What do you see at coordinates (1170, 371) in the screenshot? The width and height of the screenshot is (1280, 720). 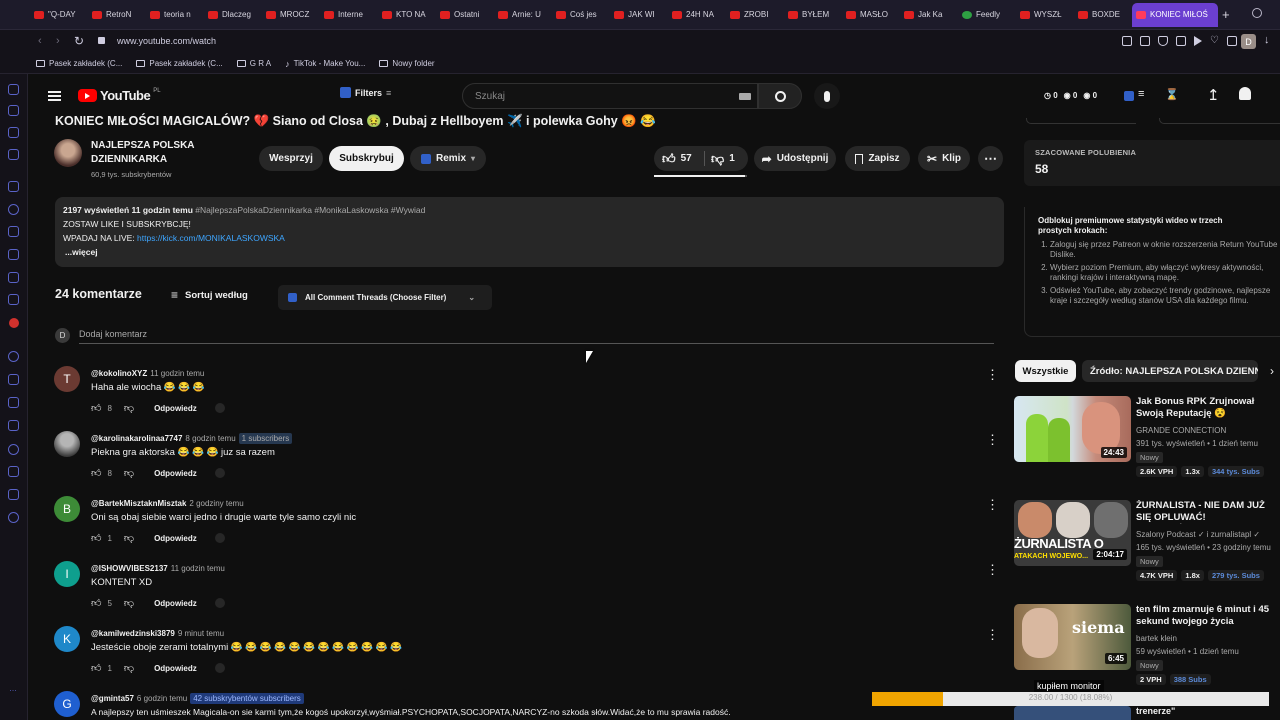 I see `chip-source: Źródło: NAJLEPSZA POLSKA DZIENNIKARKA` at bounding box center [1170, 371].